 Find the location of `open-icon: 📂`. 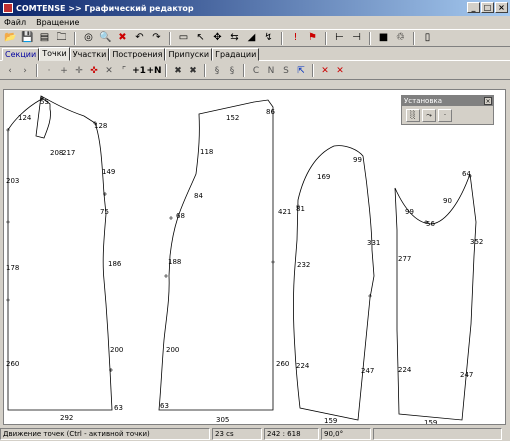

open-icon: 📂 is located at coordinates (10, 38).